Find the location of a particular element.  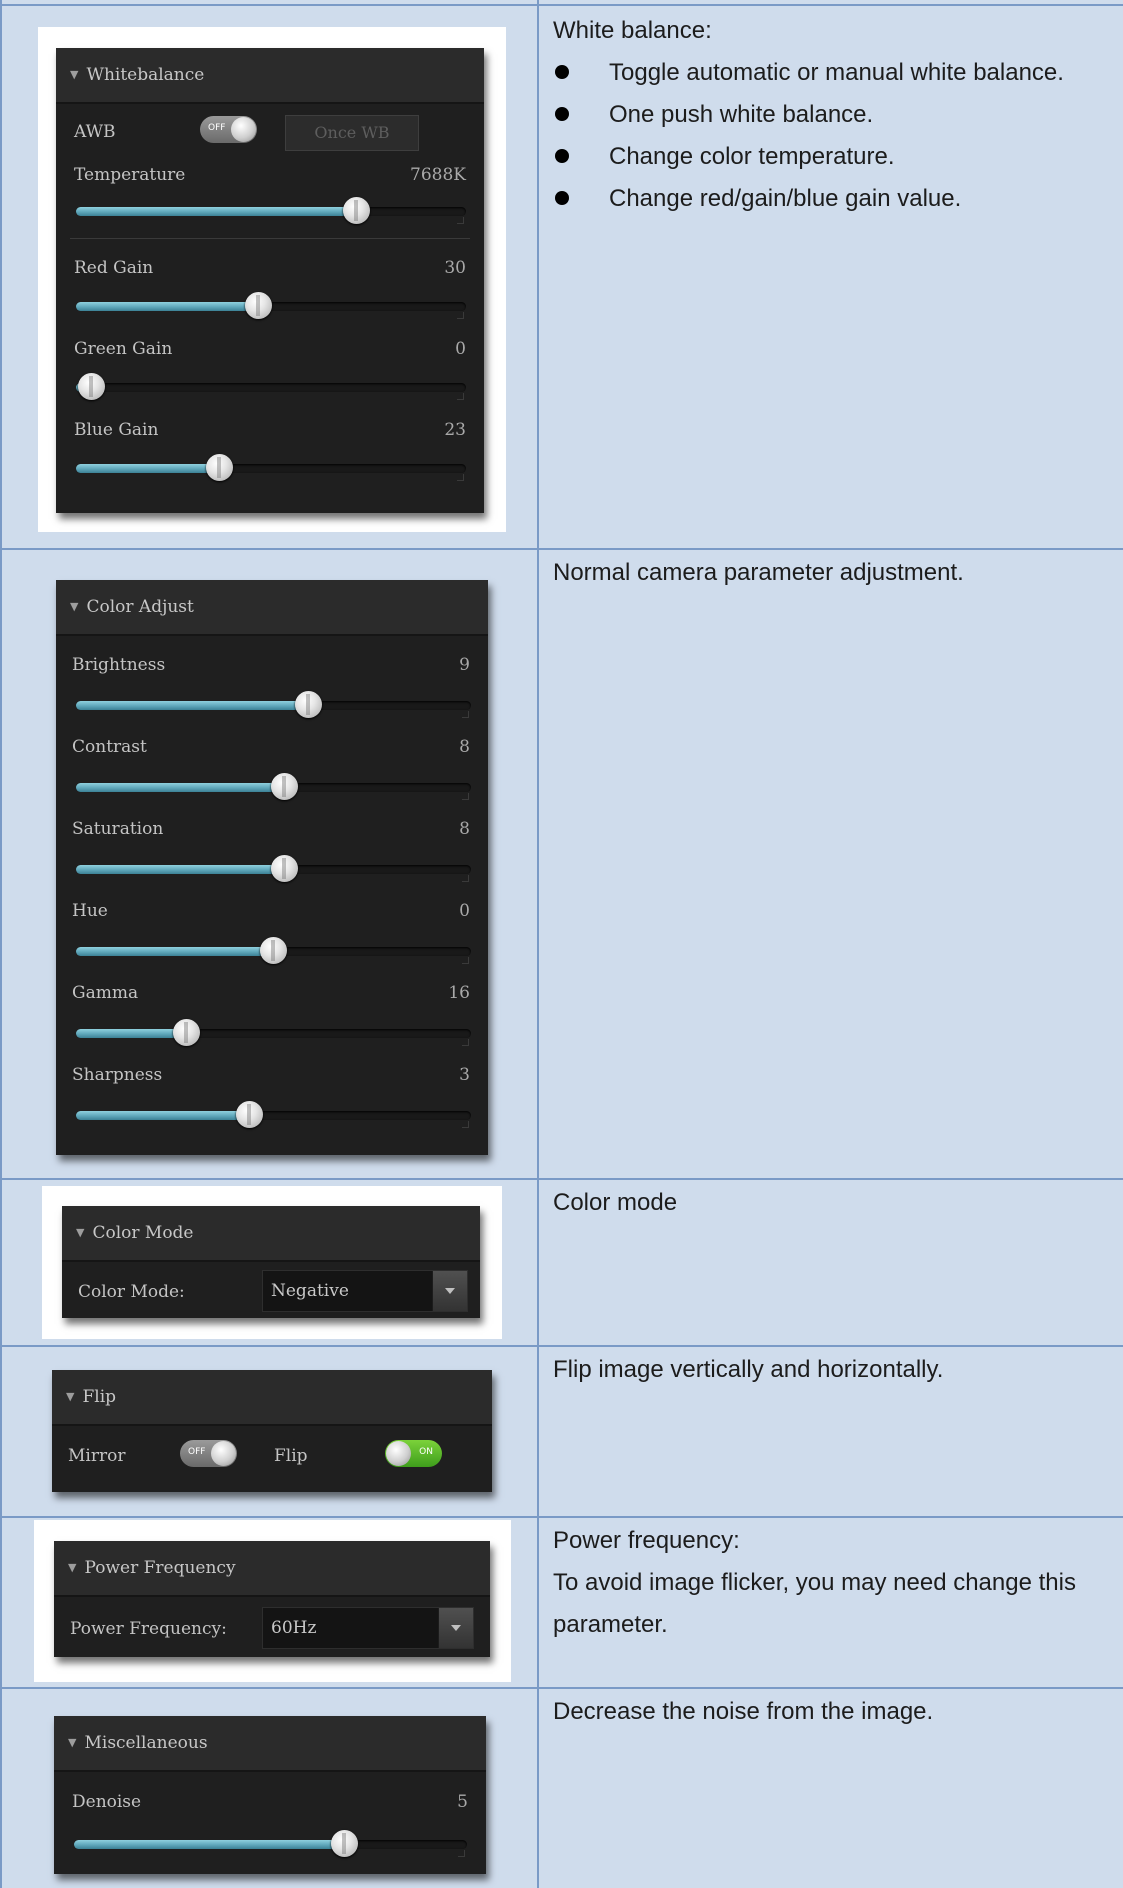

slider-value: 30 is located at coordinates (455, 268).